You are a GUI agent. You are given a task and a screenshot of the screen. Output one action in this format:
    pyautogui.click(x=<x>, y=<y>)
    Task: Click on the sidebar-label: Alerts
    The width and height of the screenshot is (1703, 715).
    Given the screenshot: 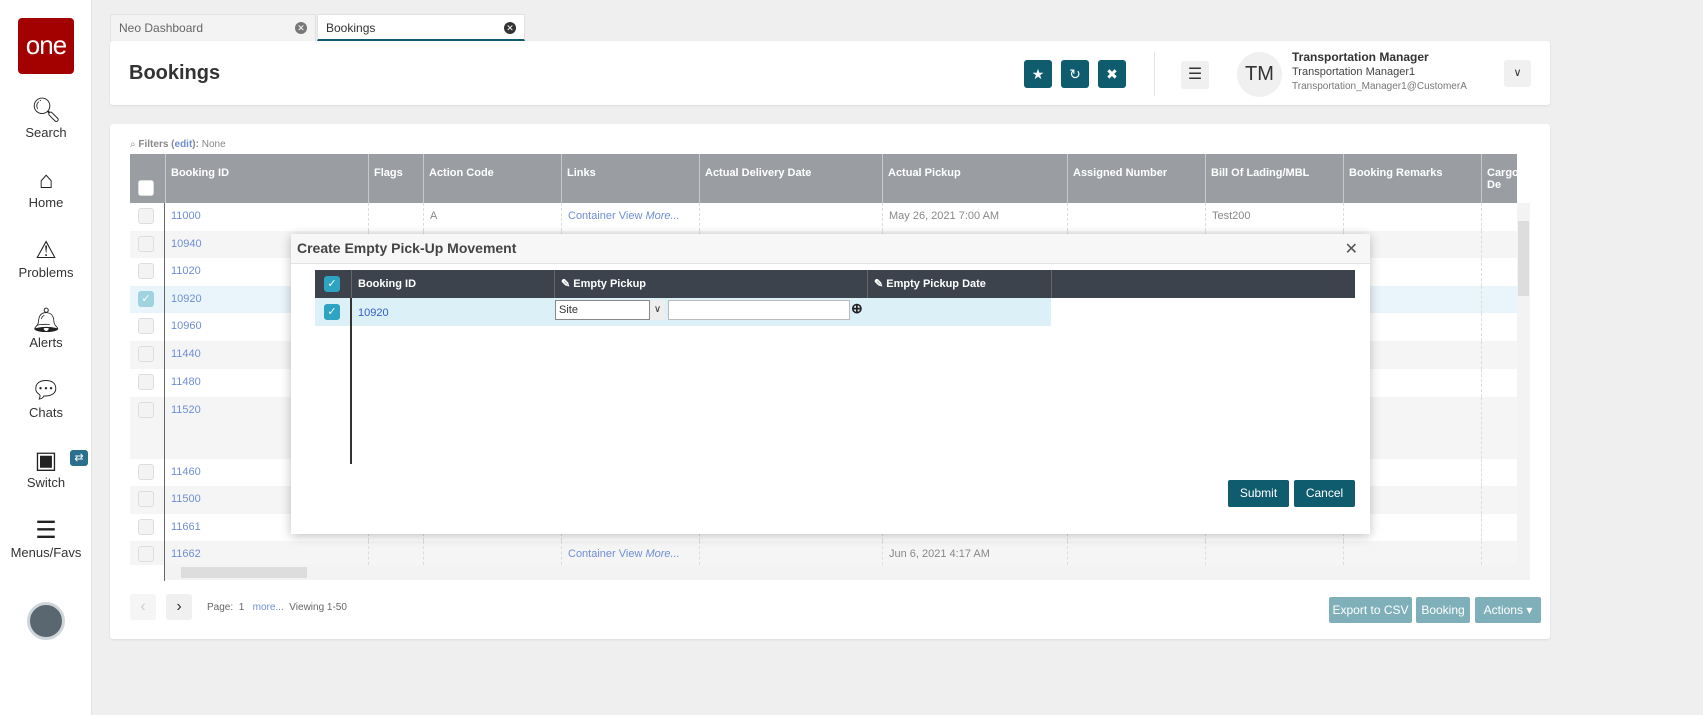 What is the action you would take?
    pyautogui.click(x=46, y=342)
    